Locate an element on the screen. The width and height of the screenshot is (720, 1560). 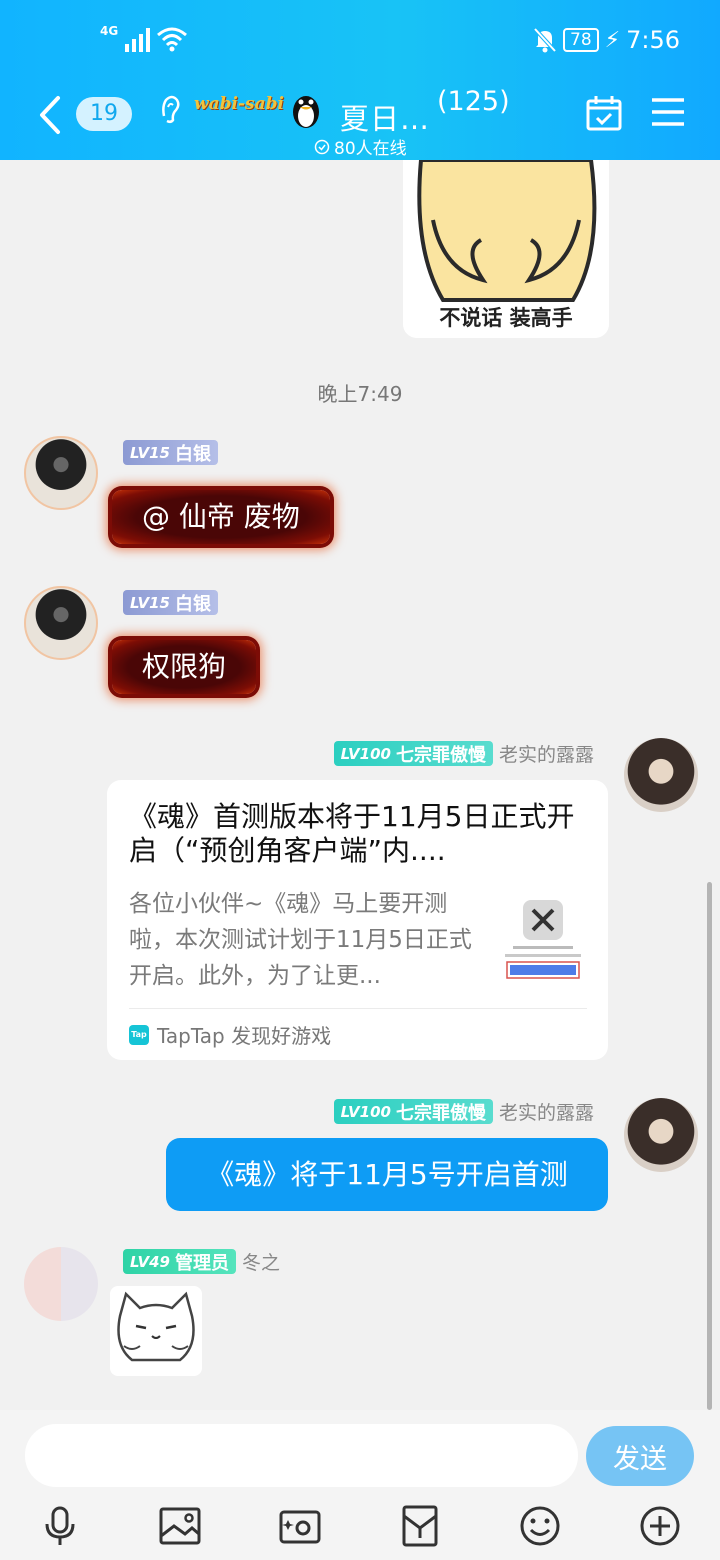
sticker-message is located at coordinates (156, 1331).